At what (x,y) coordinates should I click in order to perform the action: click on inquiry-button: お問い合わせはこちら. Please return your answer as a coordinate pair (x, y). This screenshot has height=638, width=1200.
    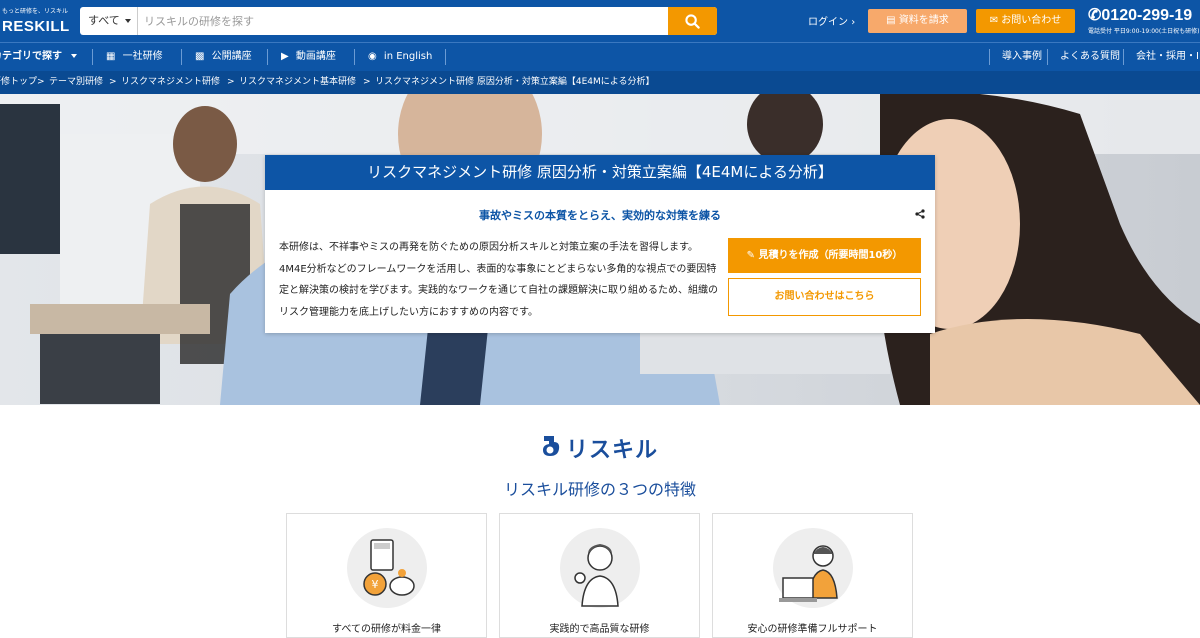
    Looking at the image, I should click on (824, 297).